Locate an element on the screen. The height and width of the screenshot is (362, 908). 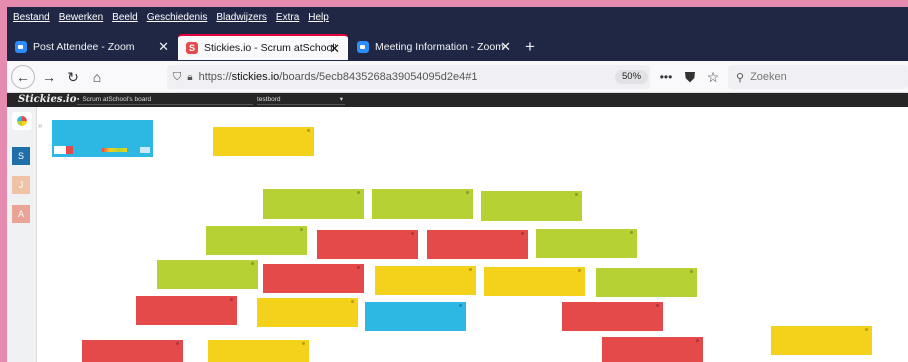
participants-sidebar: S J A is located at coordinates (22, 234).